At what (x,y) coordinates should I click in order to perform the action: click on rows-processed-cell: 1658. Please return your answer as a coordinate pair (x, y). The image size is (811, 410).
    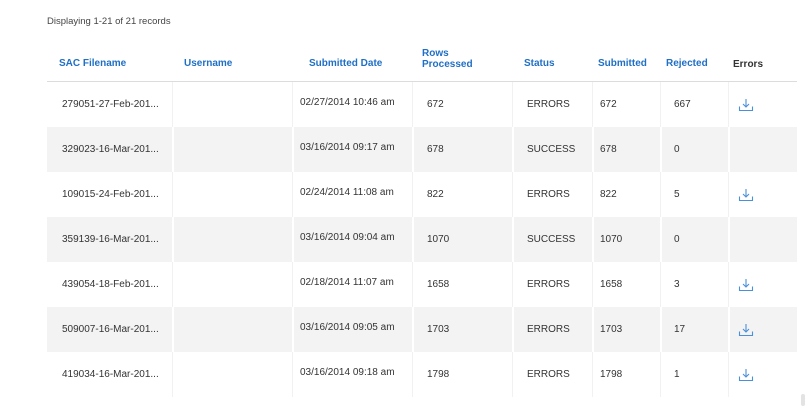
    Looking at the image, I should click on (438, 284).